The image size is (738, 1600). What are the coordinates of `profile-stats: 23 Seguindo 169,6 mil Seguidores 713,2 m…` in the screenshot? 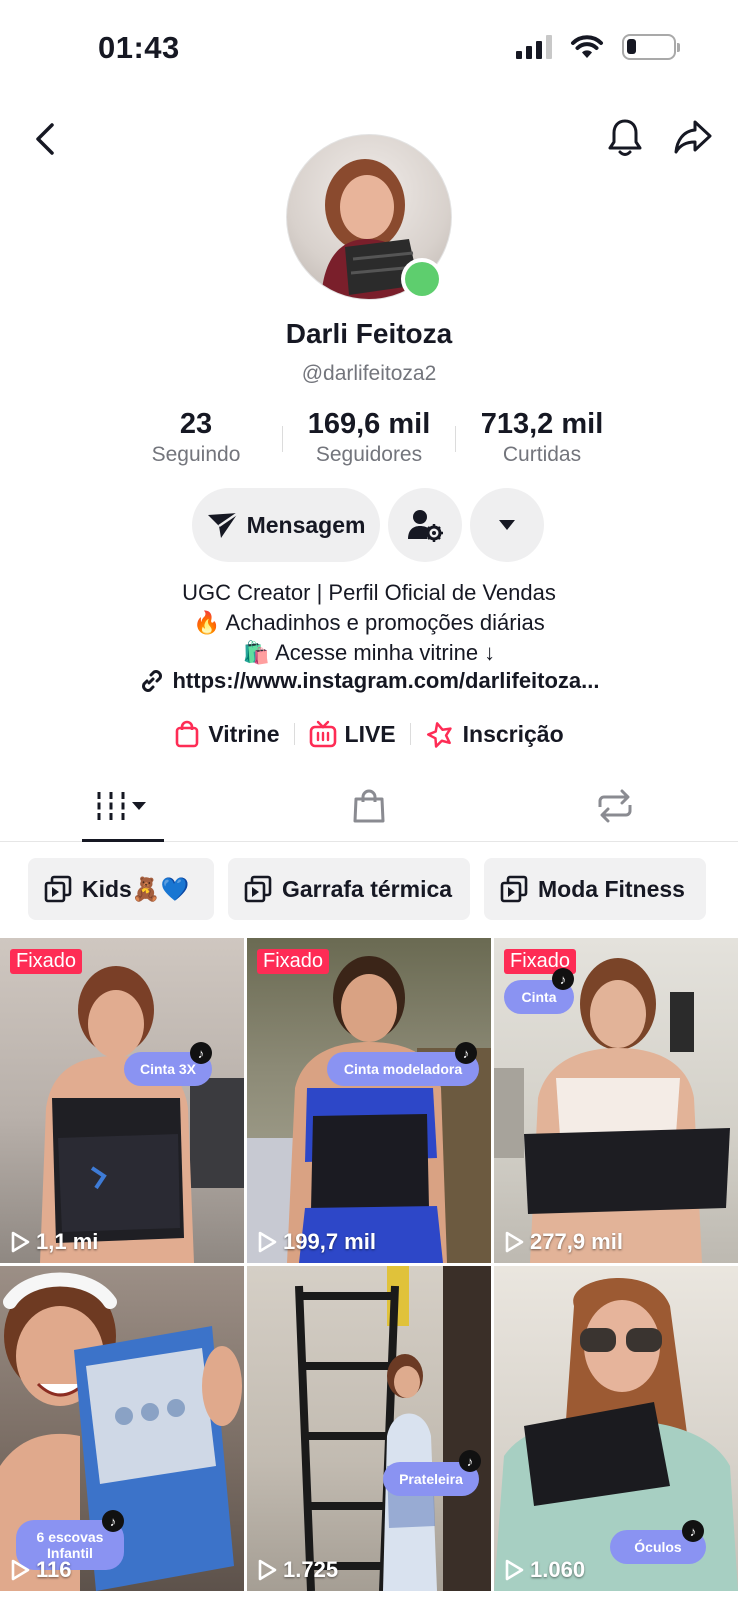 It's located at (369, 437).